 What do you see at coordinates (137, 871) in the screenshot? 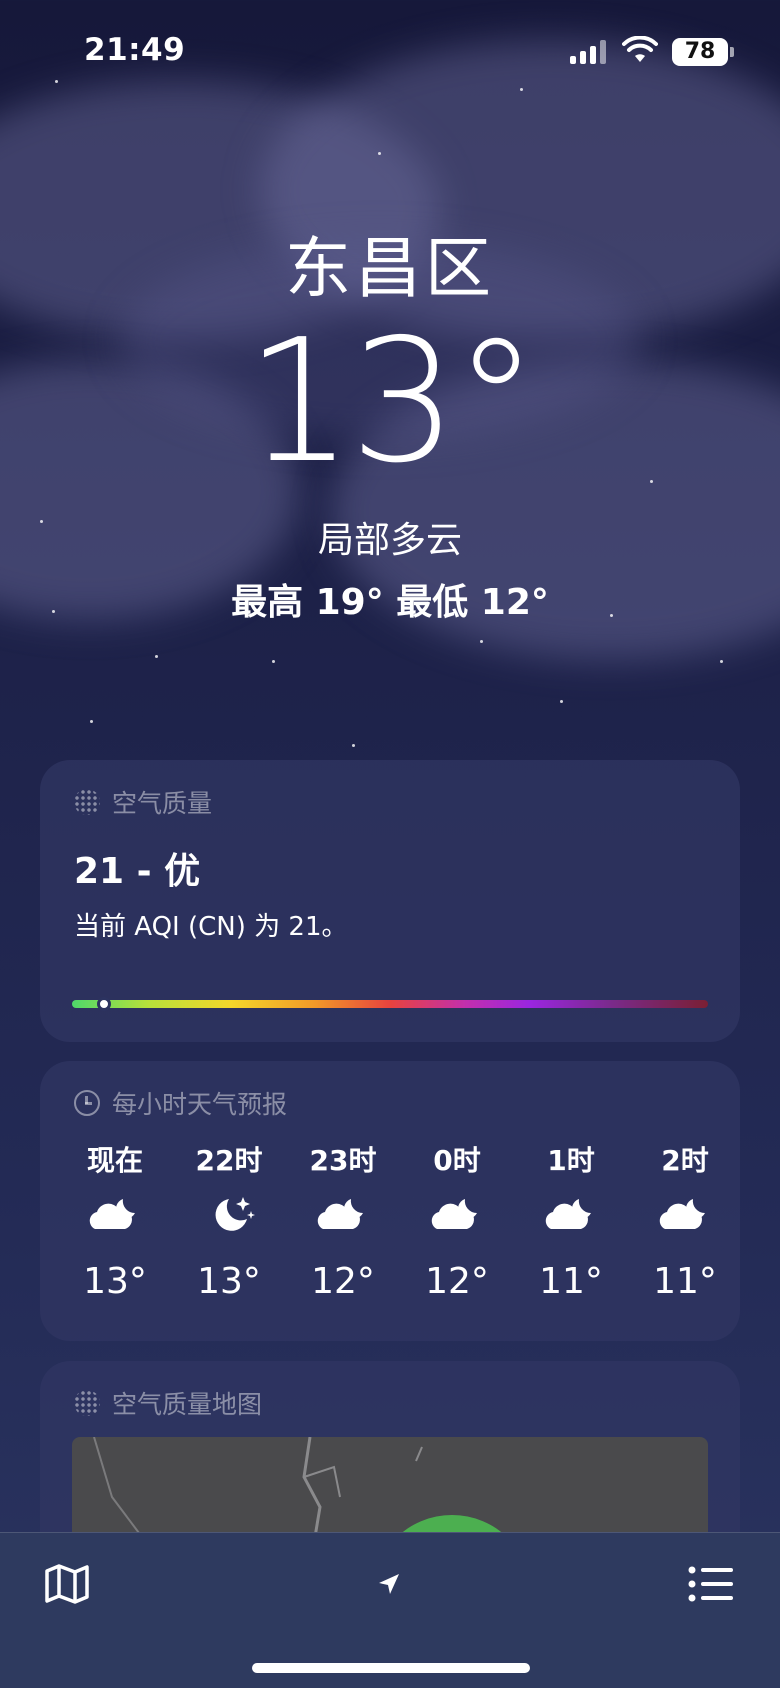
I see `air-quality-value: 21 - 优` at bounding box center [137, 871].